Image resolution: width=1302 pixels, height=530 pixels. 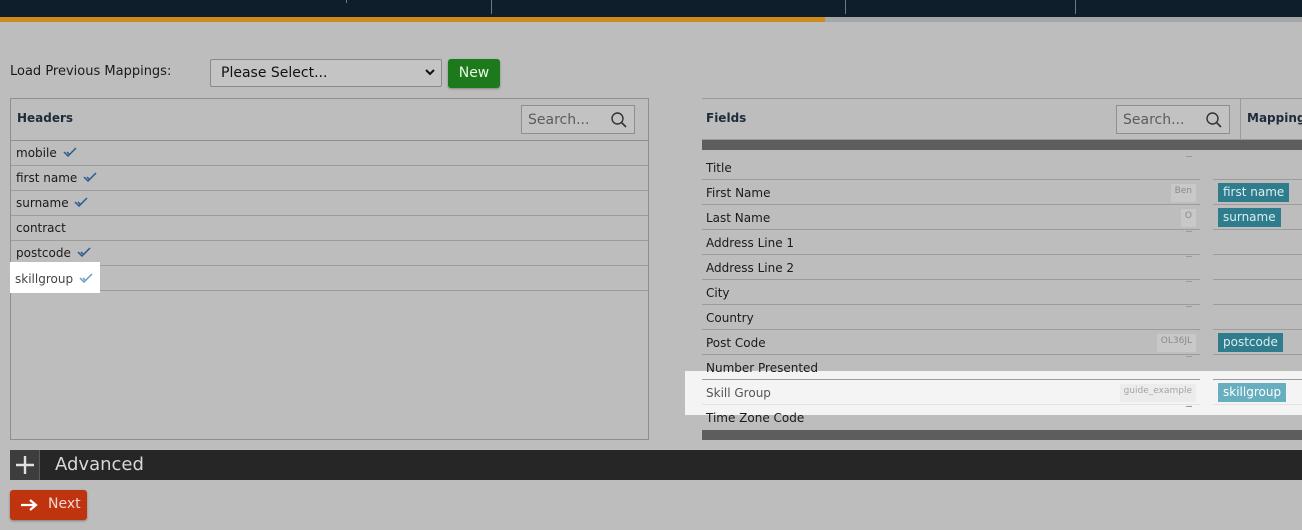 I want to click on field-label: Title, so click(x=719, y=168).